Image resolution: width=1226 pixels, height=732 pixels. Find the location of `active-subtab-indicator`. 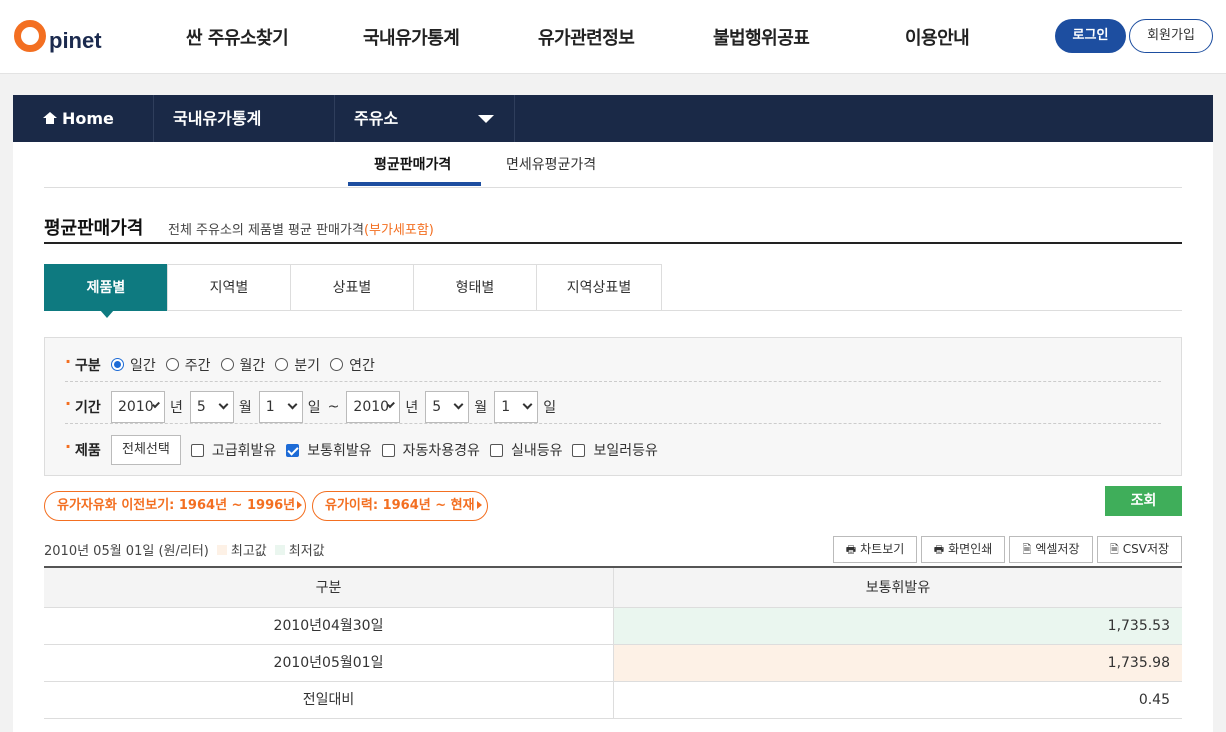

active-subtab-indicator is located at coordinates (414, 184).